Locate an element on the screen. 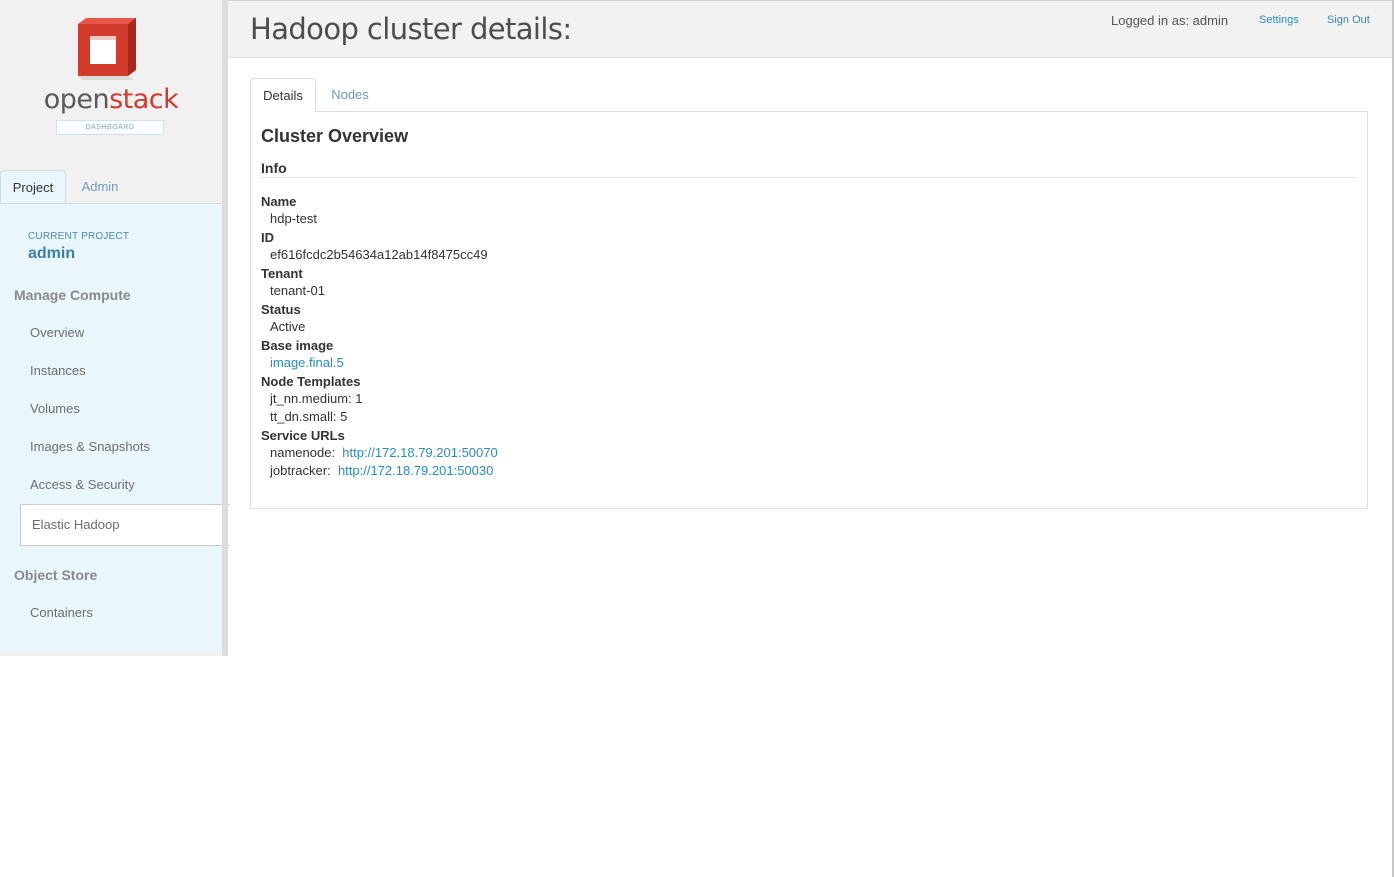 This screenshot has width=1394, height=877. dashboard-tabs: Project Admin is located at coordinates (111, 187).